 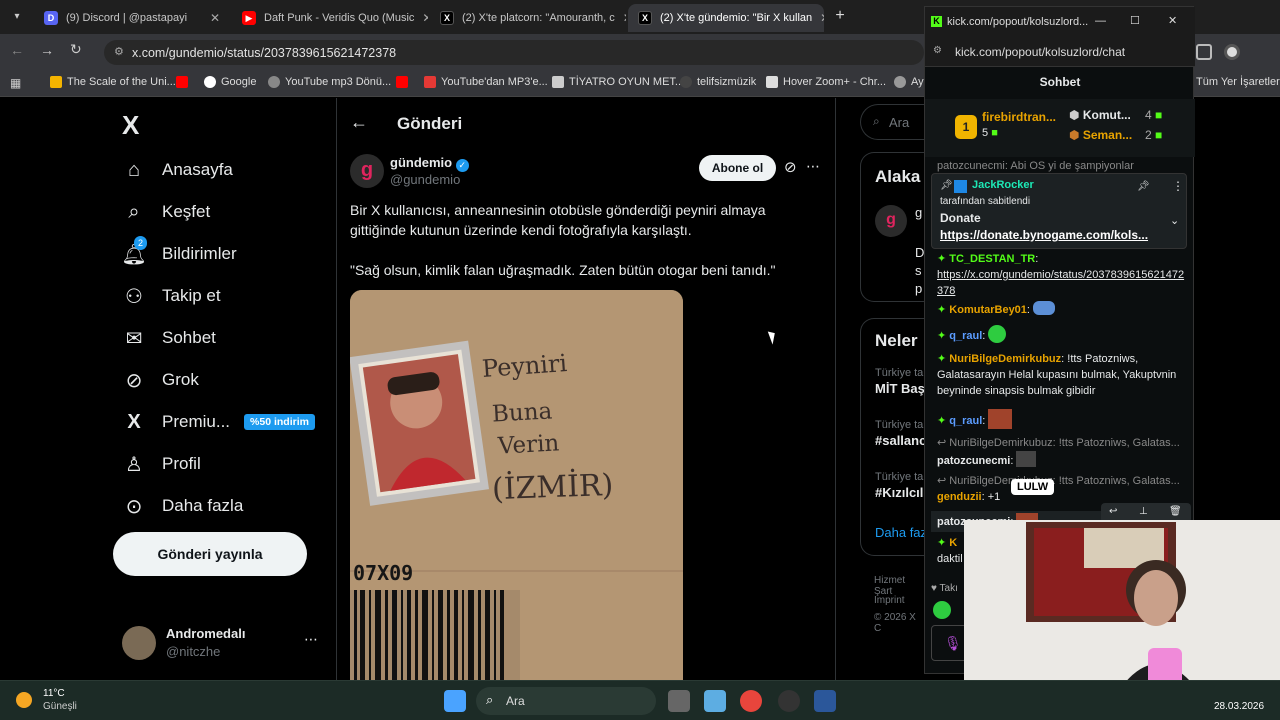 What do you see at coordinates (528, 18) in the screenshot?
I see `tab-x-platcorn: X (2) X'te platcorn: "Amouranth, c ✕` at bounding box center [528, 18].